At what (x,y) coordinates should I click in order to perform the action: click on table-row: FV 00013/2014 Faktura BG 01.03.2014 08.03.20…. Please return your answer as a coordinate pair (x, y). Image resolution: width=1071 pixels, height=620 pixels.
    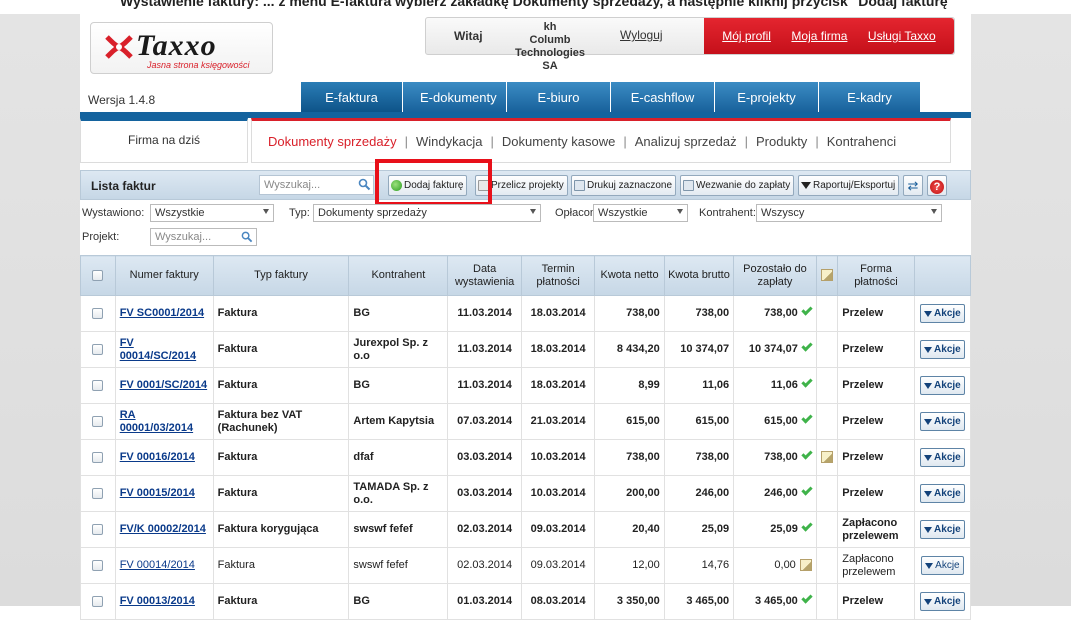
    Looking at the image, I should click on (526, 601).